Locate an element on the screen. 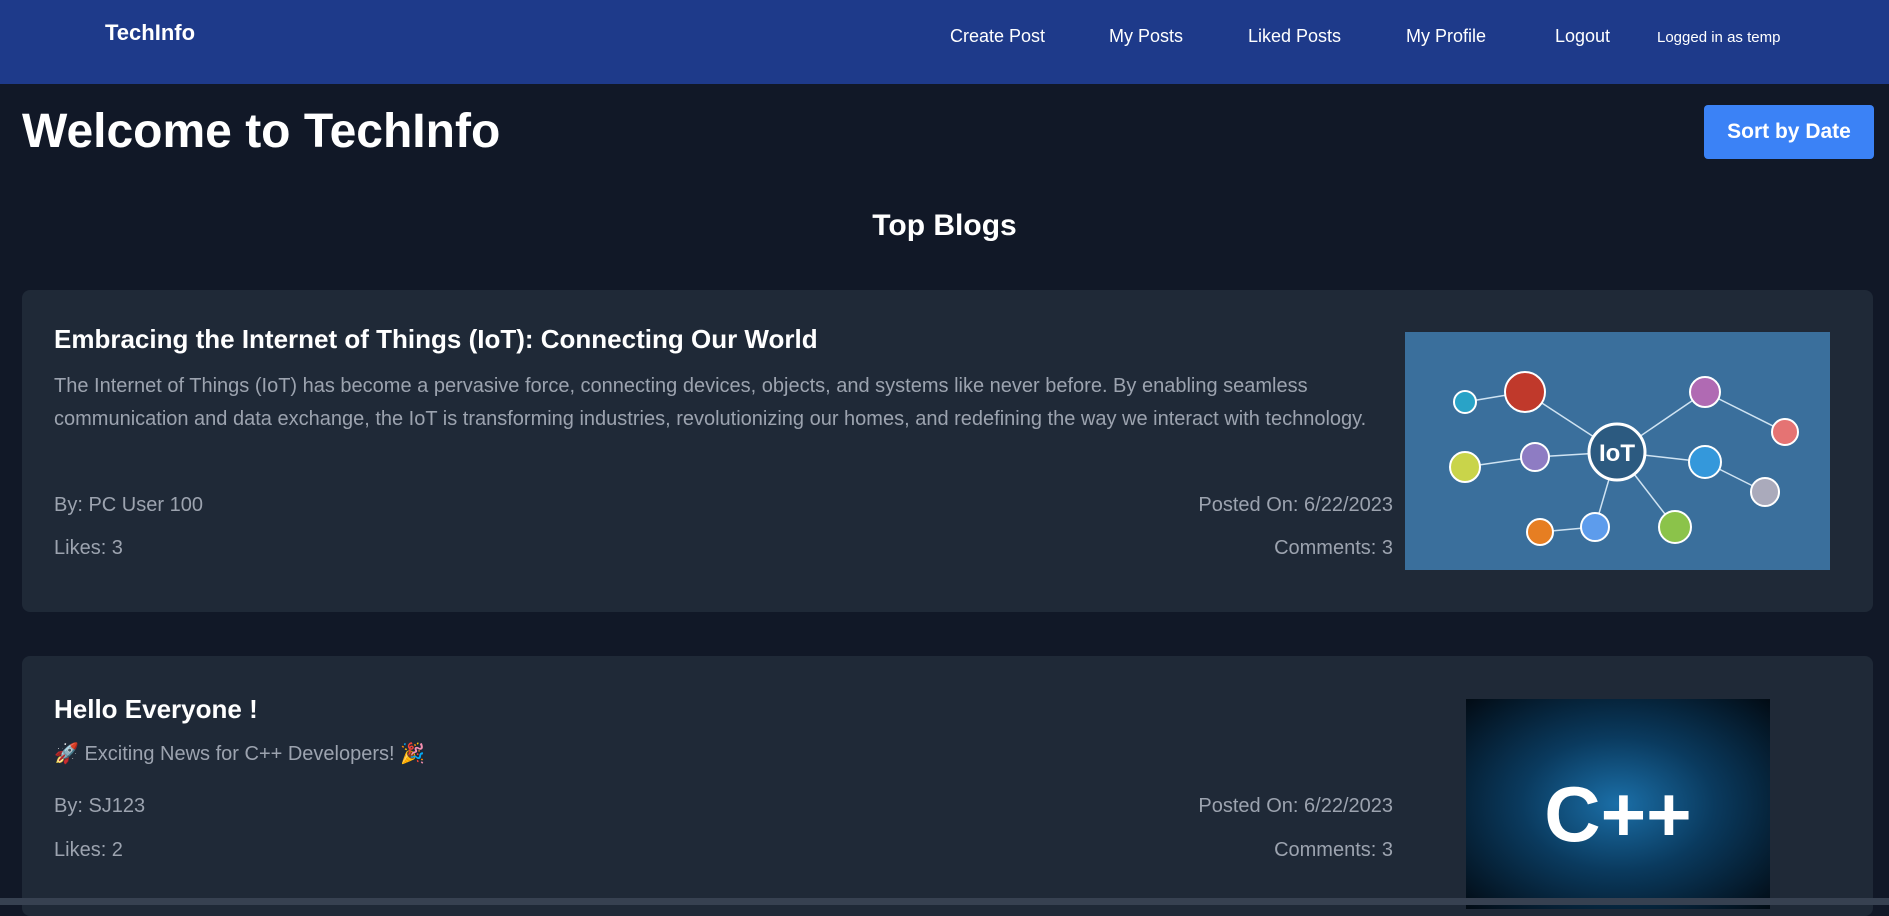  post-body: 🚀 Exciting News for C++ Developers! 🎉 is located at coordinates (240, 754).